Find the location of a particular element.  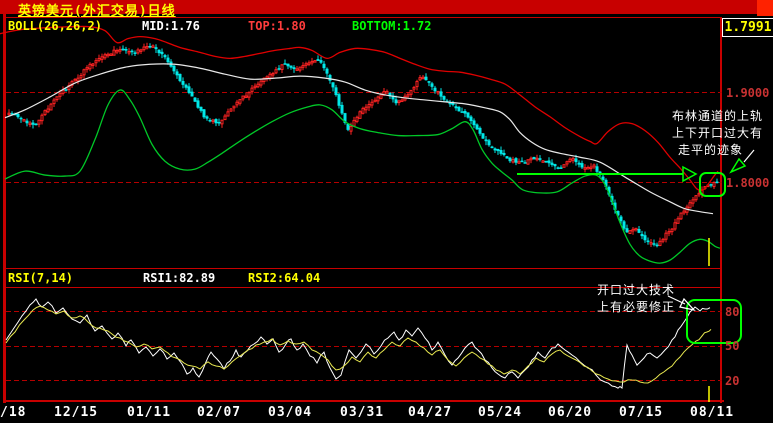

price-axis-label: 1.9000 is located at coordinates (748, 93).